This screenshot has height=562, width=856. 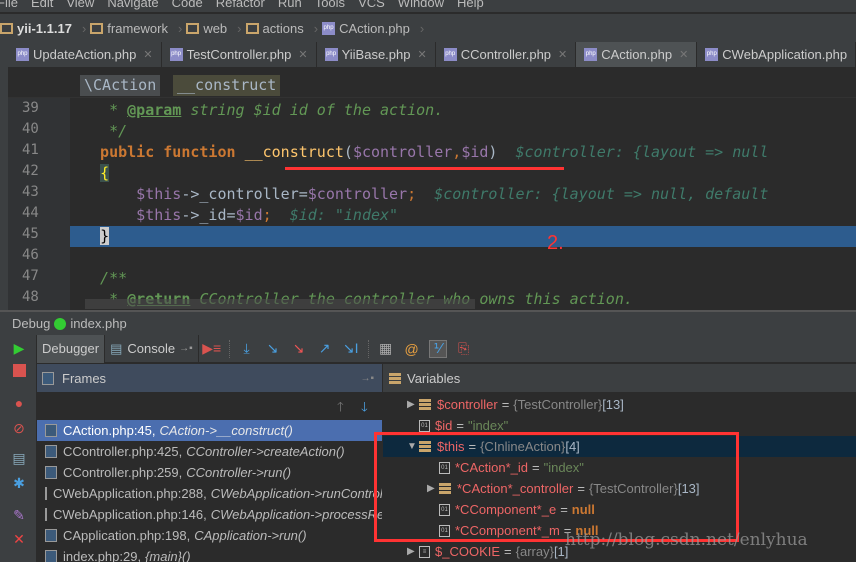 I want to click on breakpoints-icon: ●, so click(x=19, y=403).